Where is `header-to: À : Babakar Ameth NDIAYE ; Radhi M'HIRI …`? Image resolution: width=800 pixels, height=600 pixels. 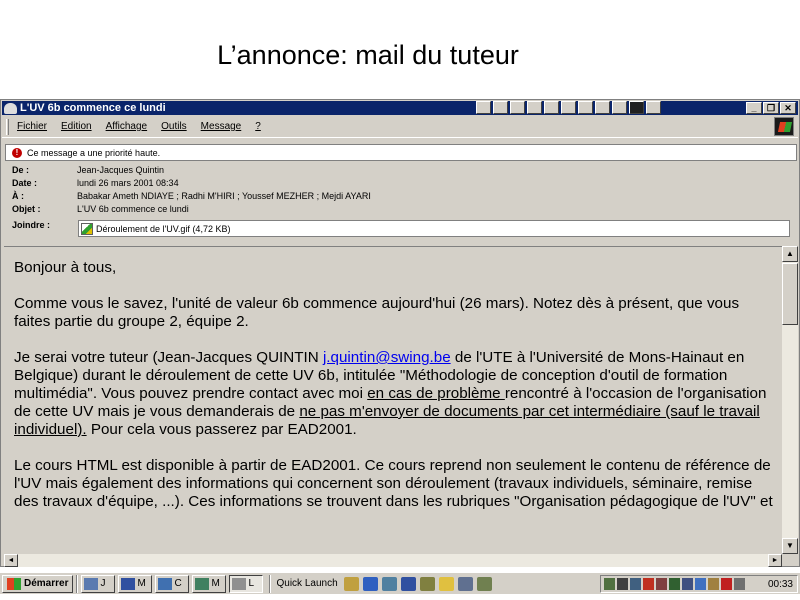 header-to: À : Babakar Ameth NDIAYE ; Radhi M'HIRI … is located at coordinates (404, 196).